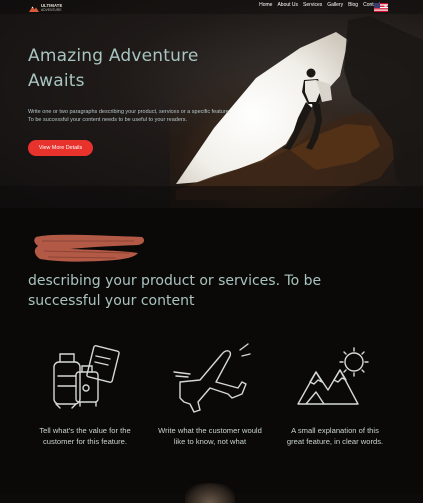 The height and width of the screenshot is (503, 423). What do you see at coordinates (34, 9) in the screenshot?
I see `mountain-logo-icon` at bounding box center [34, 9].